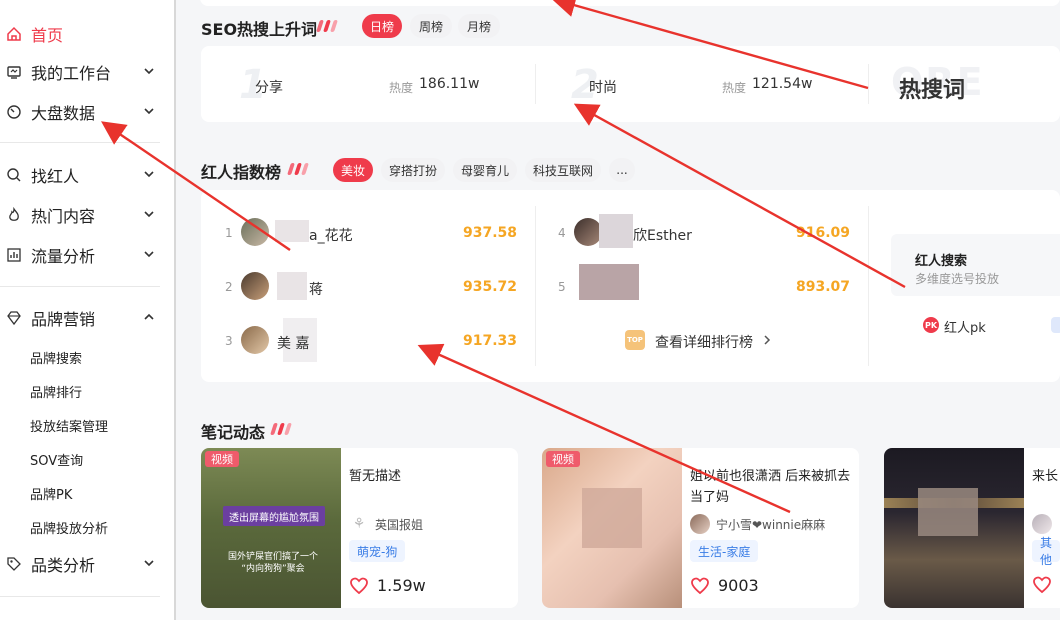  Describe the element at coordinates (603, 87) in the screenshot. I see `hot-word: 时尚` at that location.